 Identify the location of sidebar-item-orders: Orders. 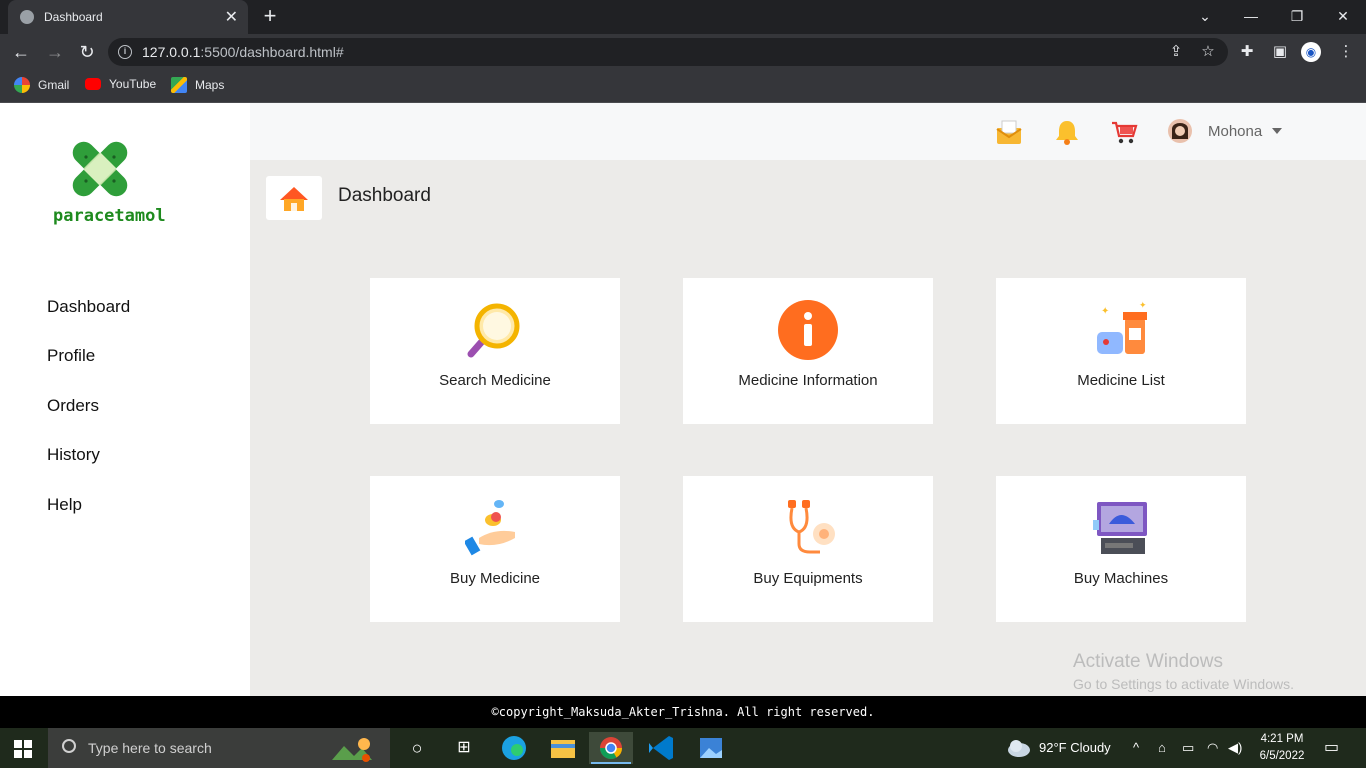
(73, 406).